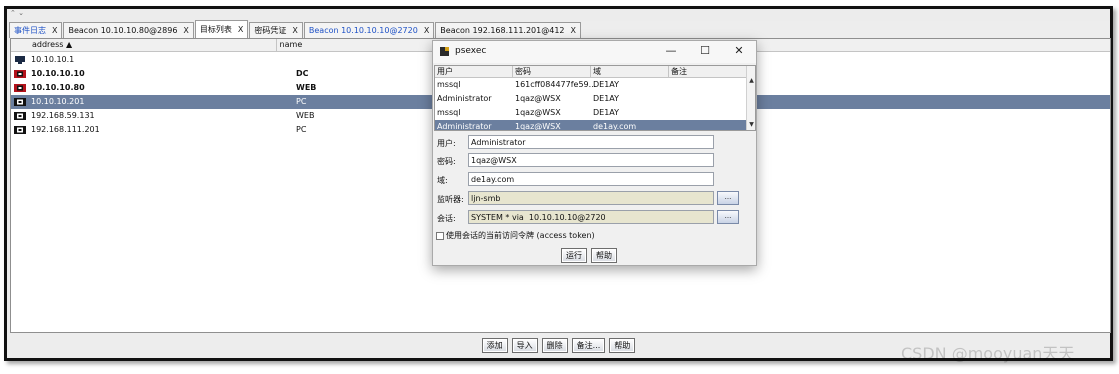  I want to click on tab-label: Beacon 192.168.111.201@412, so click(502, 30).